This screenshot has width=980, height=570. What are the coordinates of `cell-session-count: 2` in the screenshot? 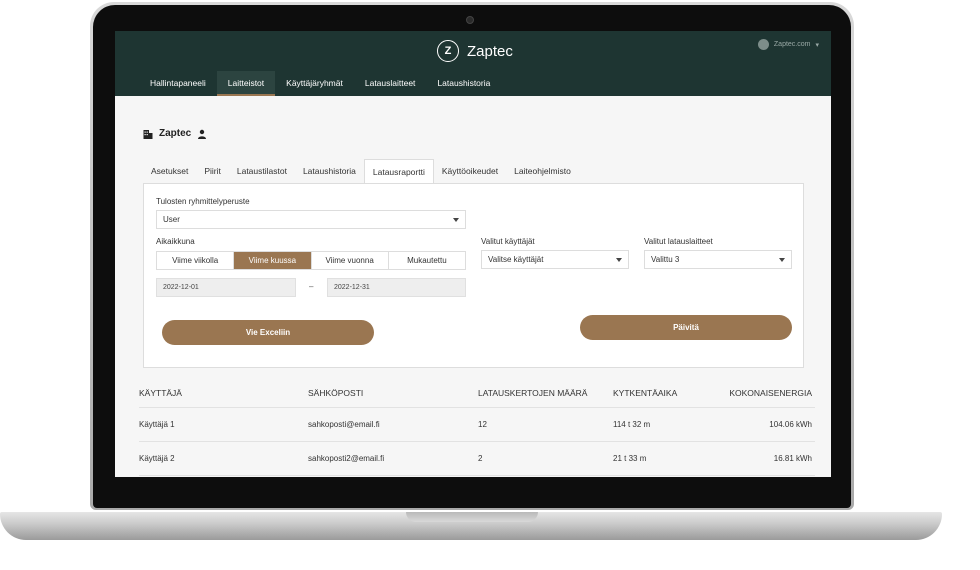 It's located at (480, 458).